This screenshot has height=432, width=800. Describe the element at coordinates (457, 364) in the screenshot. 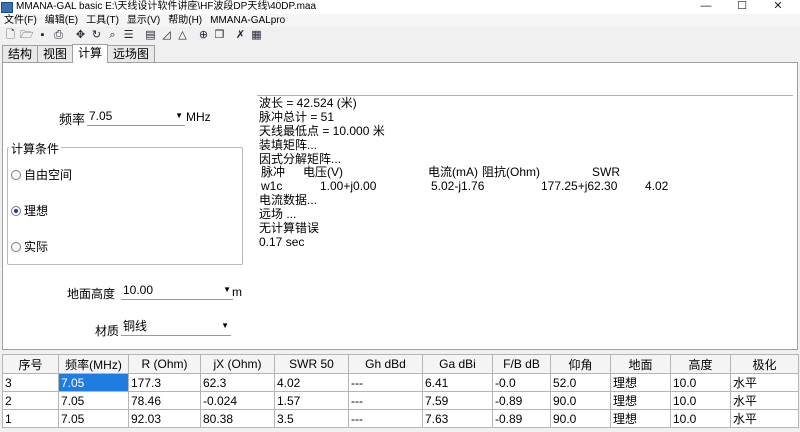

I see `col-header-ga: Ga dBi` at that location.